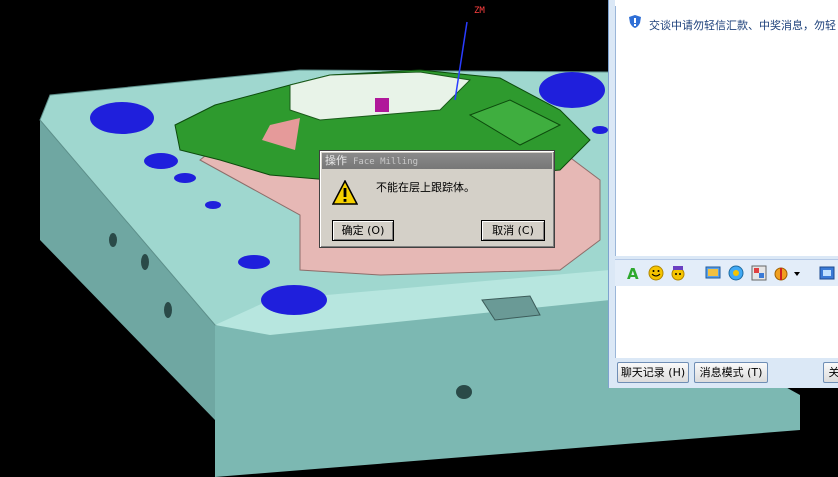  Describe the element at coordinates (713, 273) in the screenshot. I see `screenshot-icon` at that location.